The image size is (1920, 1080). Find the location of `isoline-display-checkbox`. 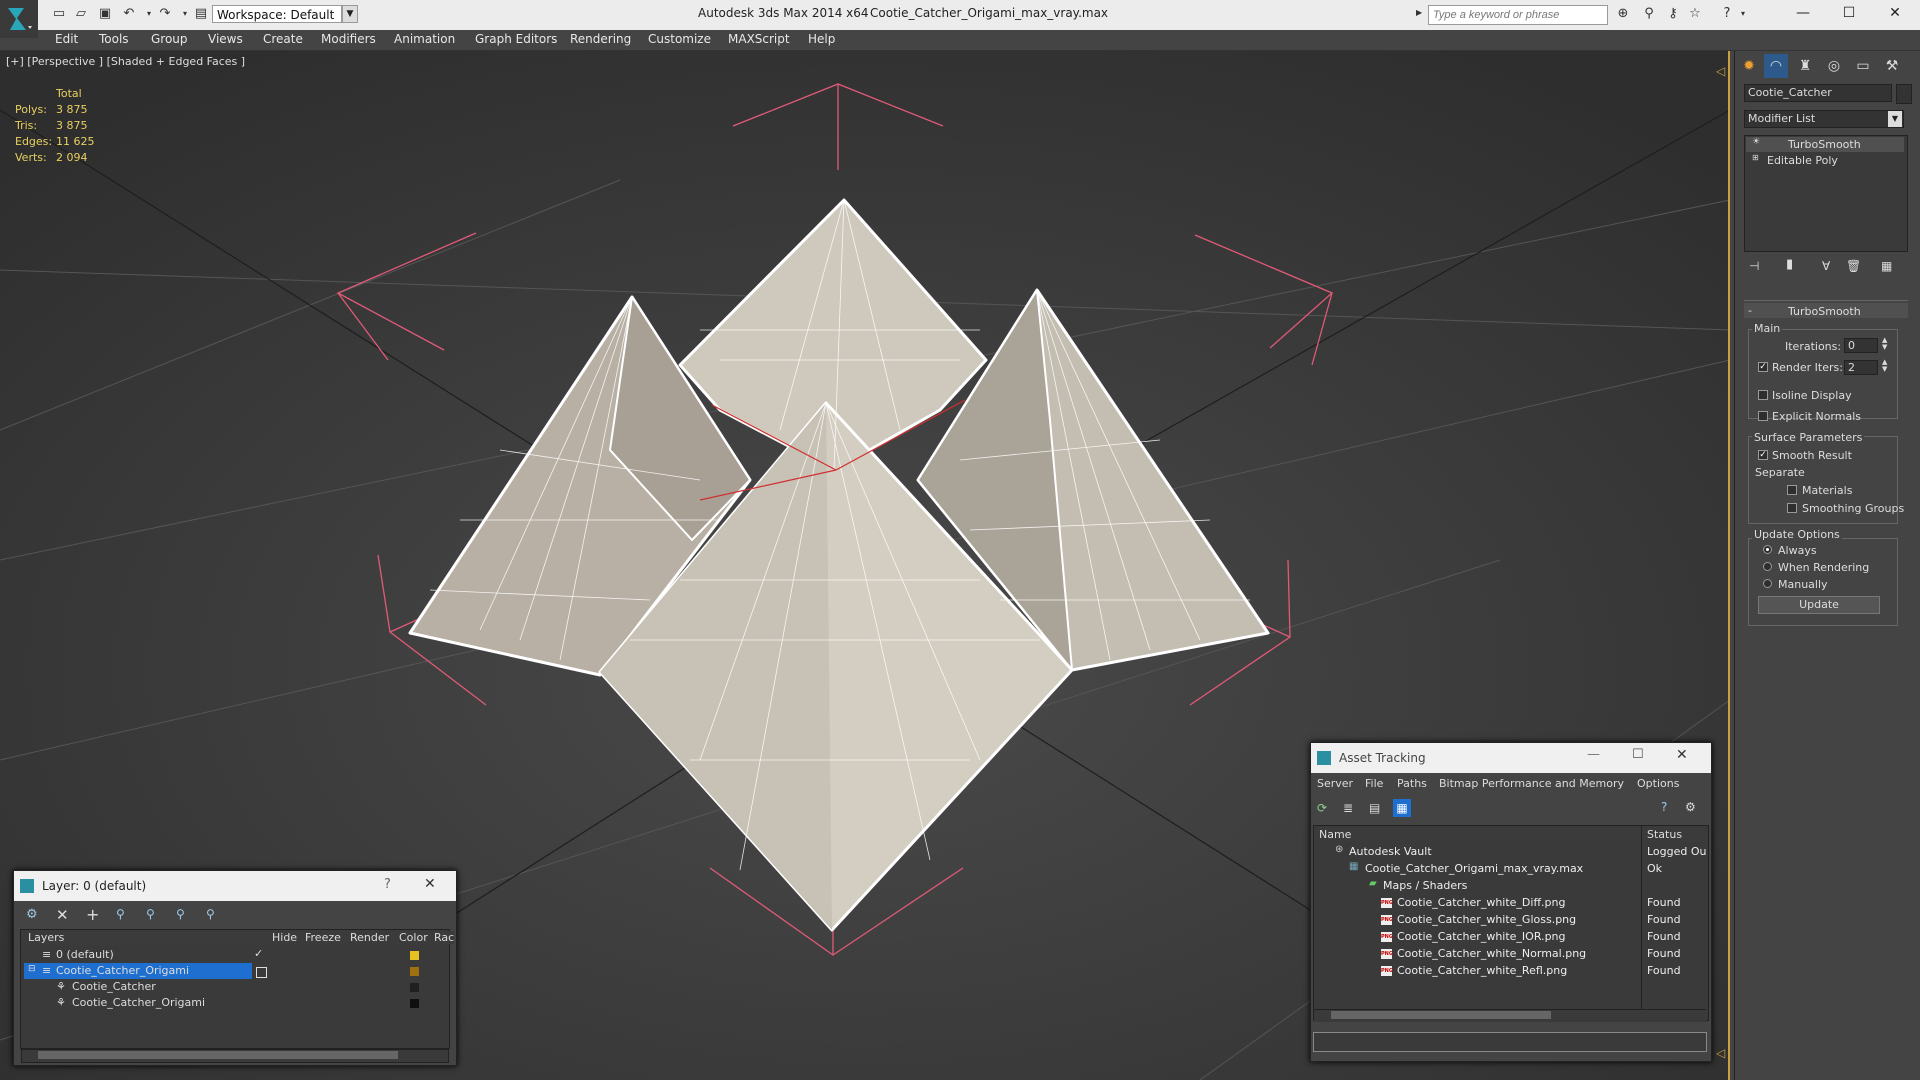

isoline-display-checkbox is located at coordinates (1763, 395).